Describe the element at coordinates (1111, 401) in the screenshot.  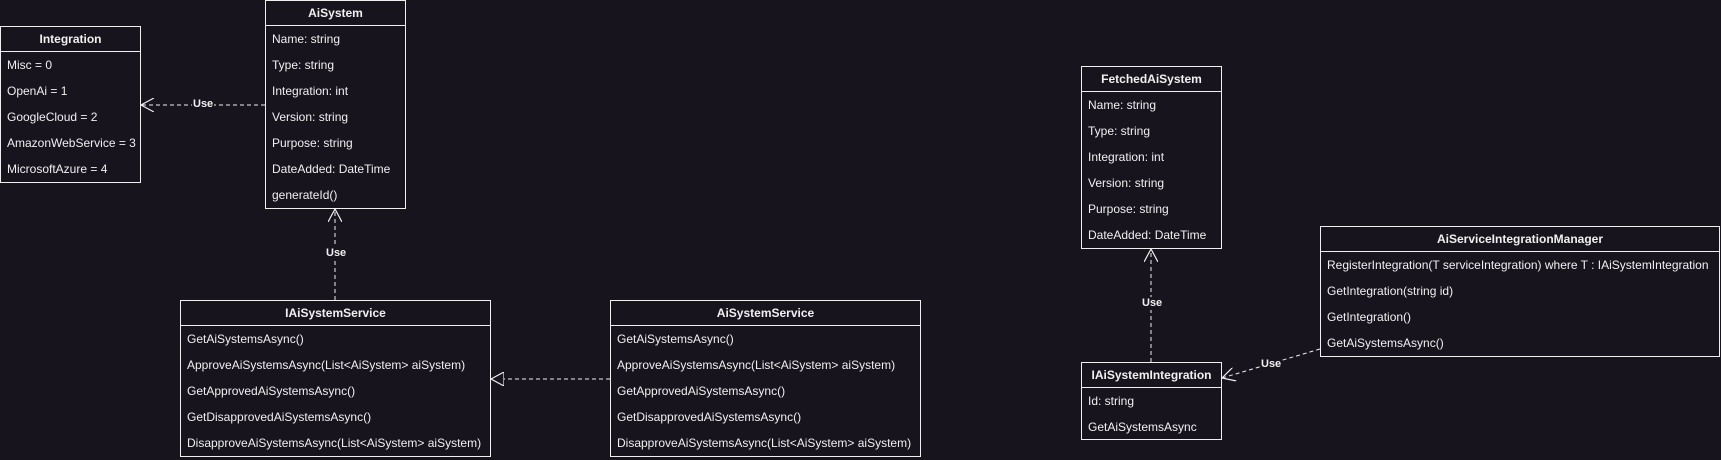
I see `class-member: Id: string` at that location.